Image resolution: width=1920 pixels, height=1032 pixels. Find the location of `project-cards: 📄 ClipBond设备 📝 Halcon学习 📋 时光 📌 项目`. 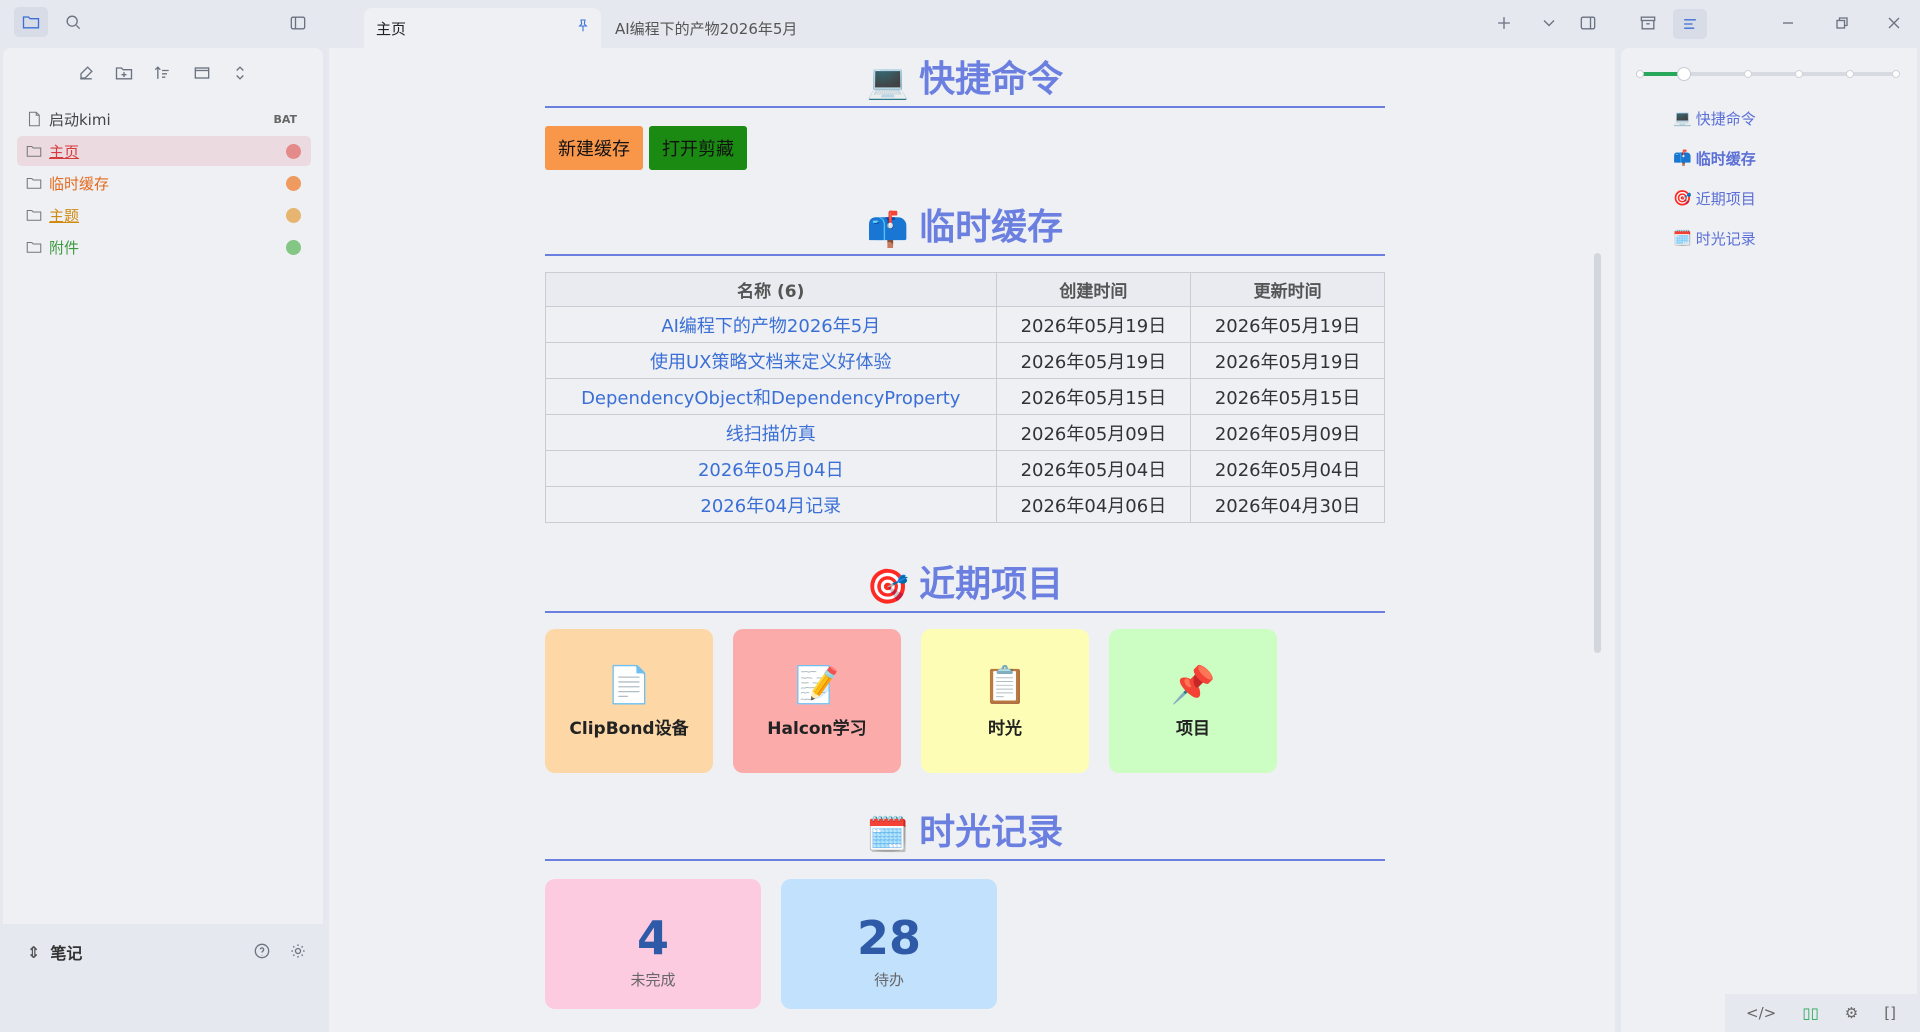

project-cards: 📄 ClipBond设备 📝 Halcon学习 📋 时光 📌 项目 is located at coordinates (965, 701).